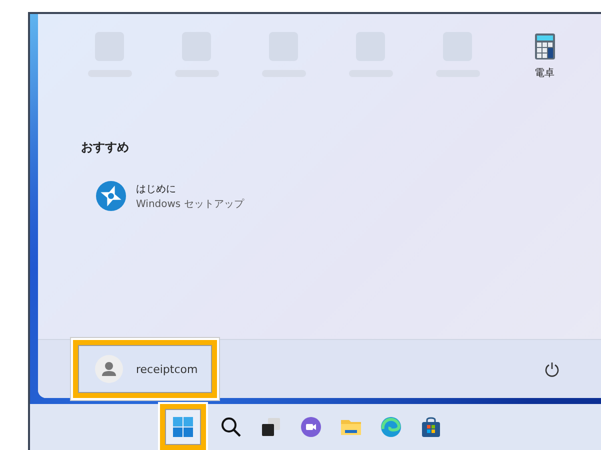  What do you see at coordinates (111, 196) in the screenshot?
I see `setup-icon` at bounding box center [111, 196].